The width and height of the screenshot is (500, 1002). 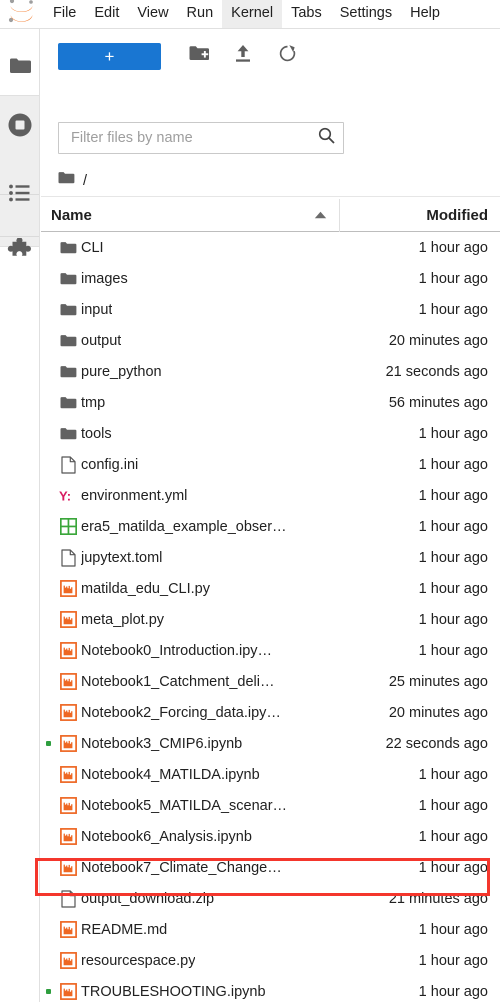 I want to click on sidebar-item-extension-manager, so click(x=19, y=253).